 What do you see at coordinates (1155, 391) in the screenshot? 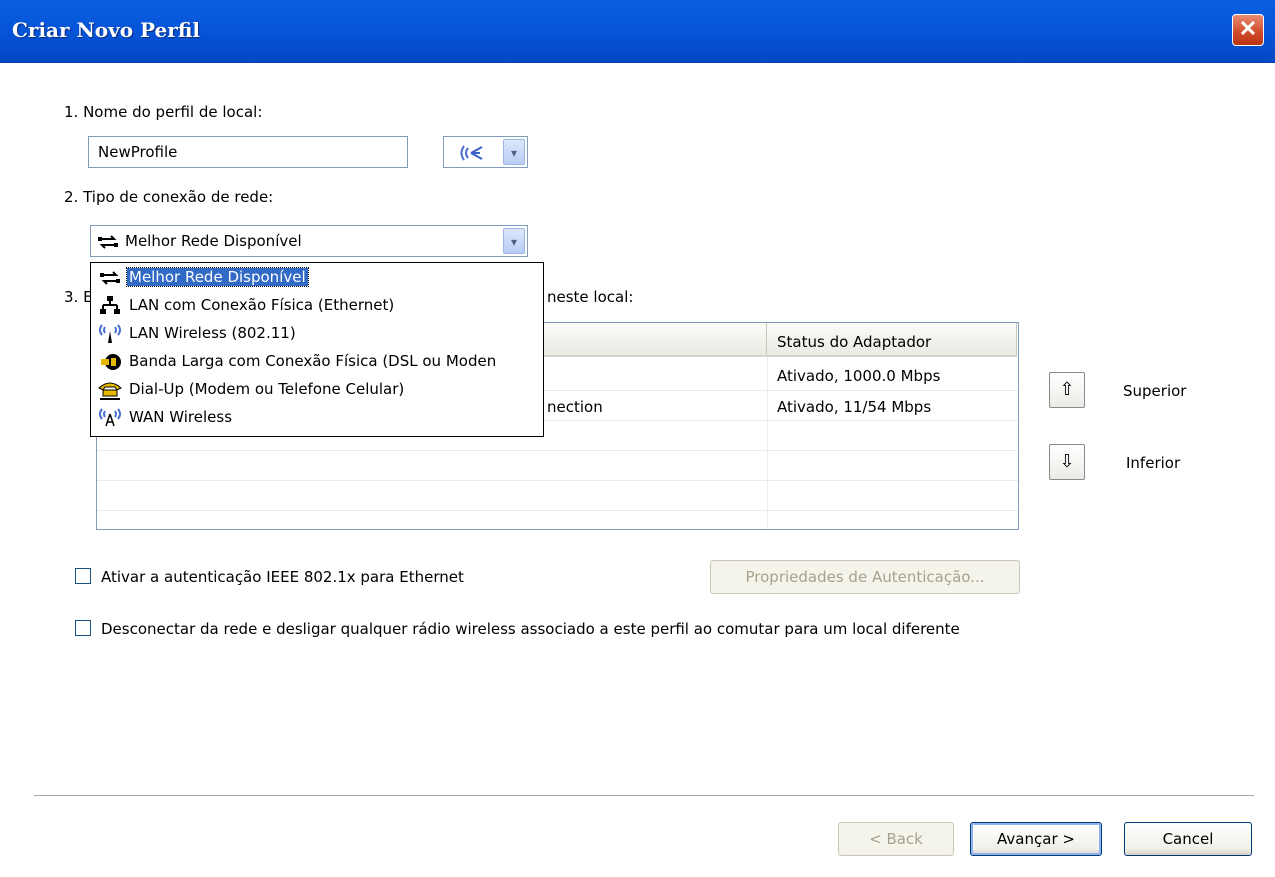
I see `move-up-label: Superior` at bounding box center [1155, 391].